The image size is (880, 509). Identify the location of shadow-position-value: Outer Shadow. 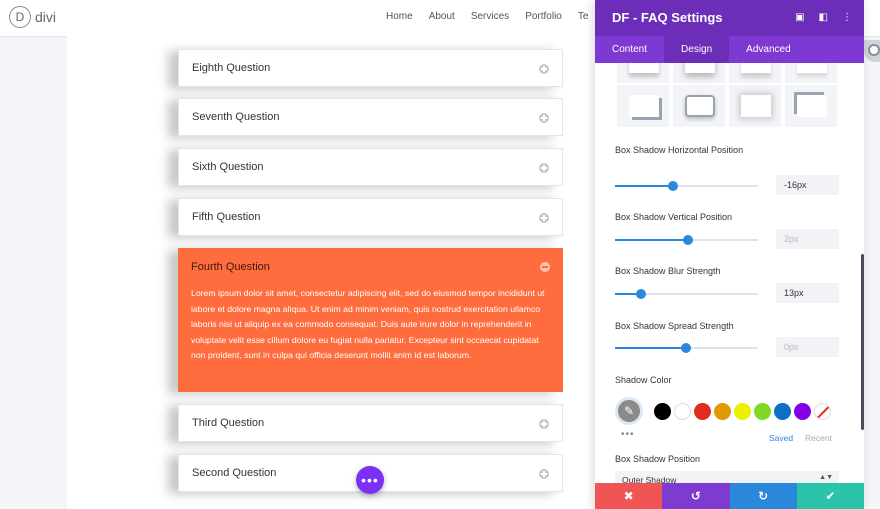
(649, 479).